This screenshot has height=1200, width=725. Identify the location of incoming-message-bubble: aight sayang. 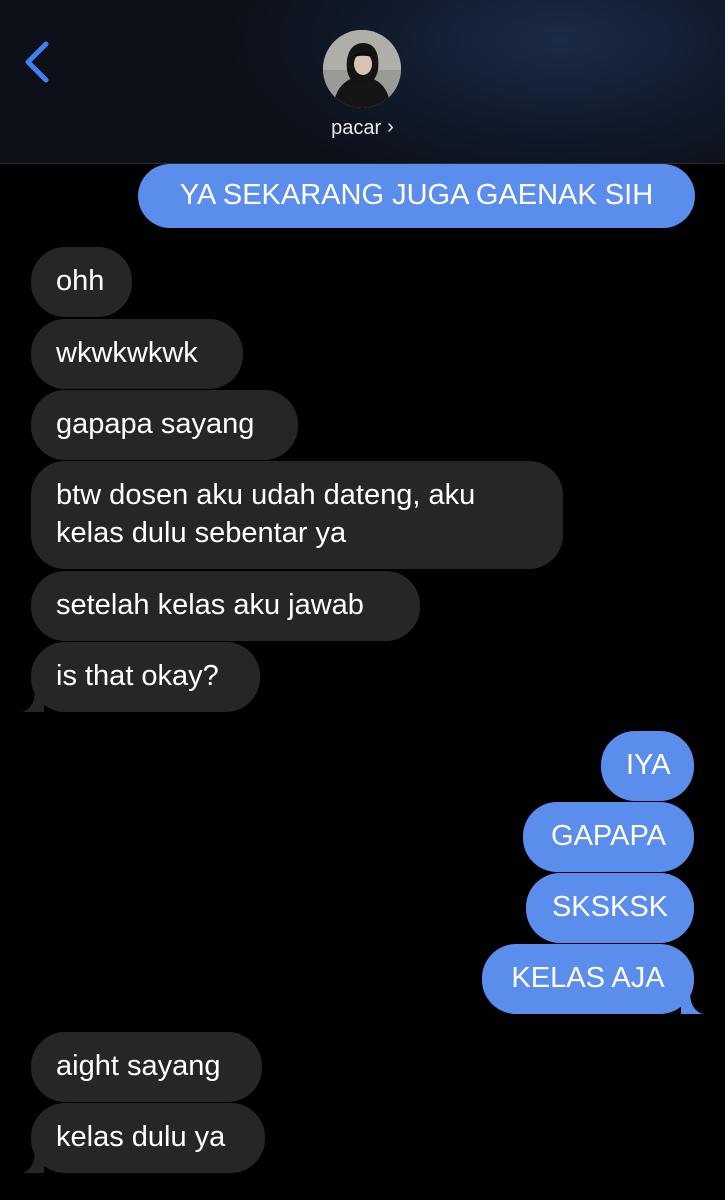
(146, 1067).